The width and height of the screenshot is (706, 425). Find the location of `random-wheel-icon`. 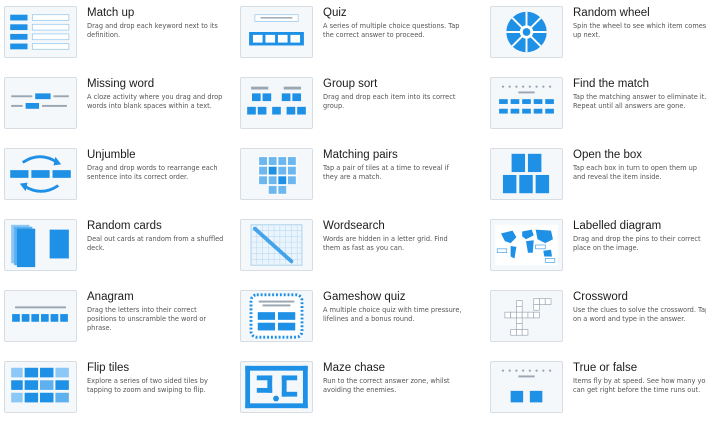

random-wheel-icon is located at coordinates (526, 32).